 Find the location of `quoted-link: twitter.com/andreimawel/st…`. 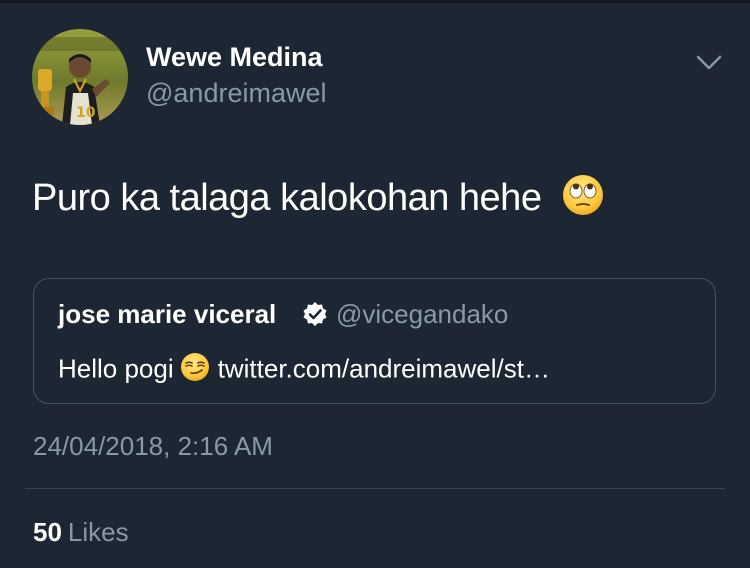

quoted-link: twitter.com/andreimawel/st… is located at coordinates (384, 368).